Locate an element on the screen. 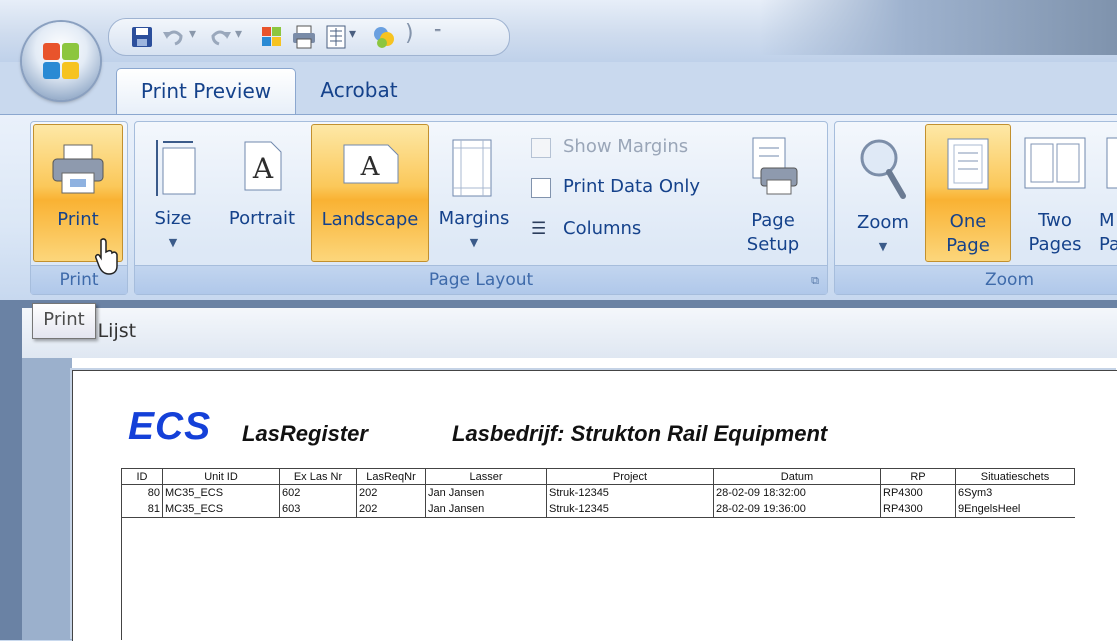  portrait-icon: A is located at coordinates (263, 166).